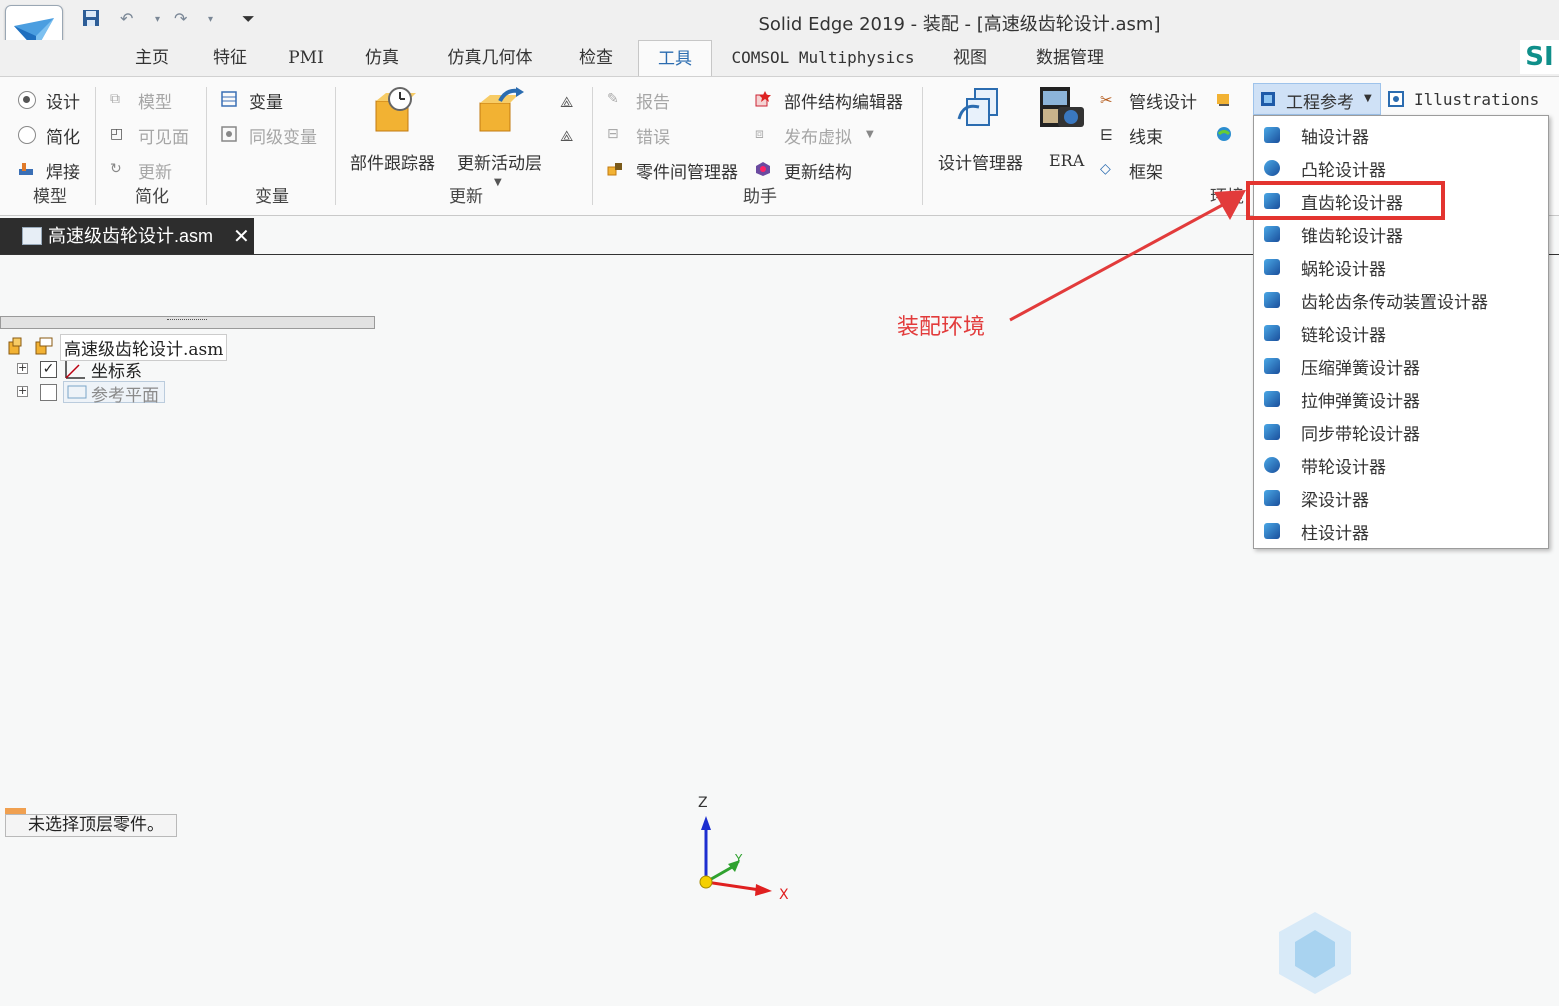 The height and width of the screenshot is (1006, 1559). I want to click on group-label-update: 更新, so click(466, 197).